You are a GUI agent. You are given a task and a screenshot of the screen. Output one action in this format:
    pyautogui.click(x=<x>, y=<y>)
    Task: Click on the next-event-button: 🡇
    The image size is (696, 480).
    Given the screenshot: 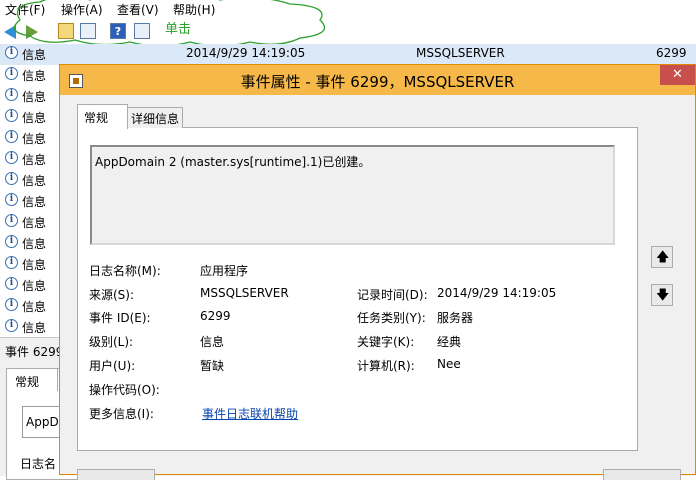 What is the action you would take?
    pyautogui.click(x=662, y=295)
    